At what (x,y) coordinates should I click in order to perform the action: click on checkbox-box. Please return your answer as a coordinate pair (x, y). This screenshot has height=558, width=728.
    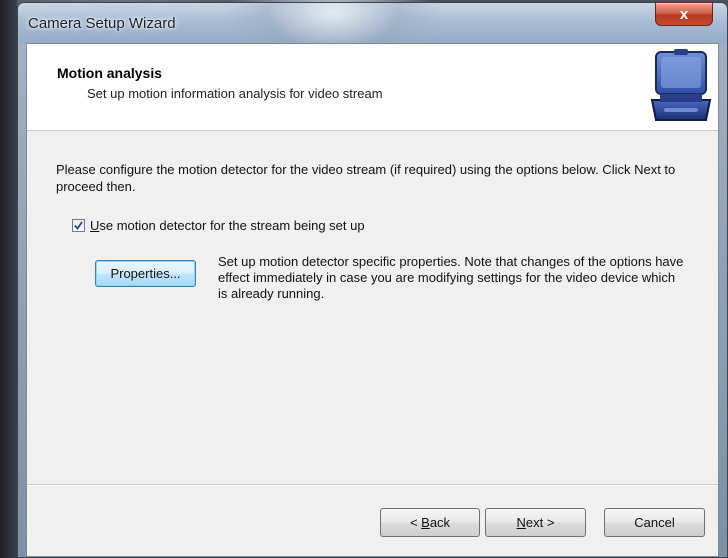
    Looking at the image, I should click on (78, 225).